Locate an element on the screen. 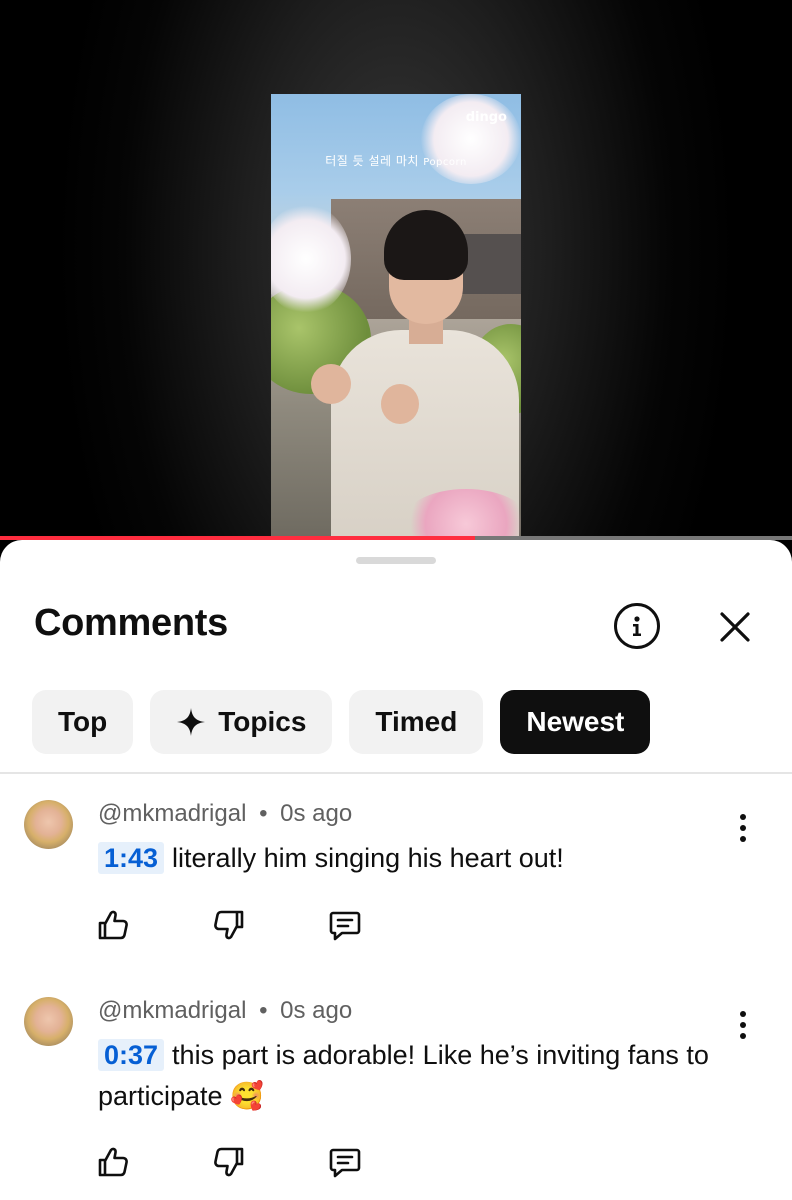 Image resolution: width=792 pixels, height=1200 pixels. comment-text: 1:43 literally him singing his heart out! is located at coordinates (408, 858).